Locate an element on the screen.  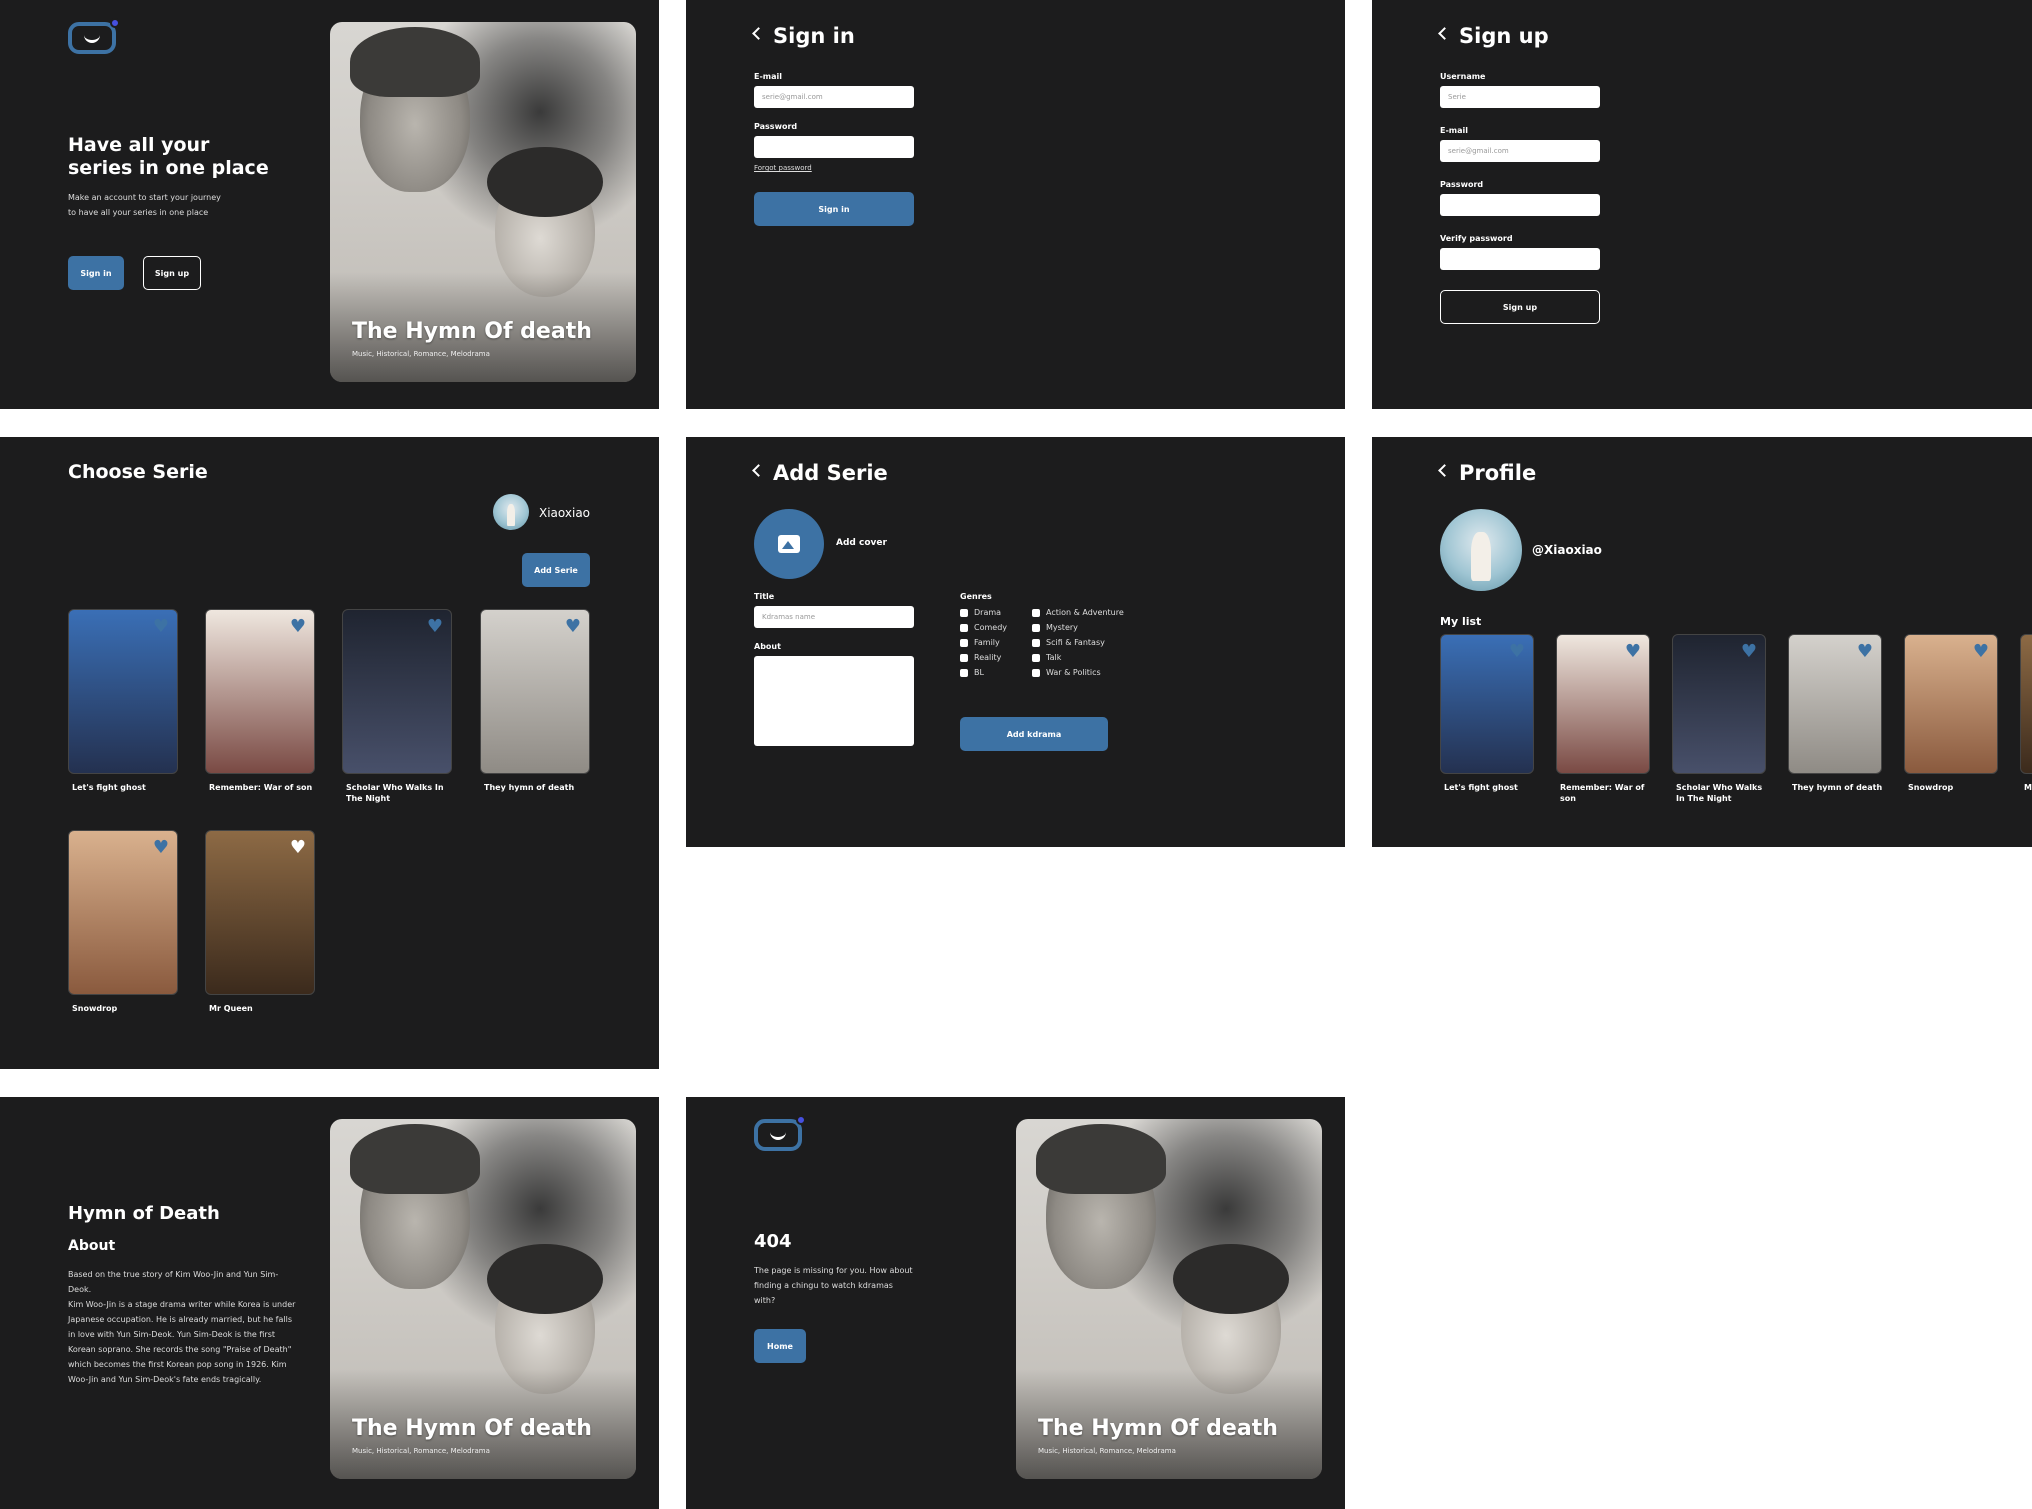
username-label: Username is located at coordinates (1463, 76).